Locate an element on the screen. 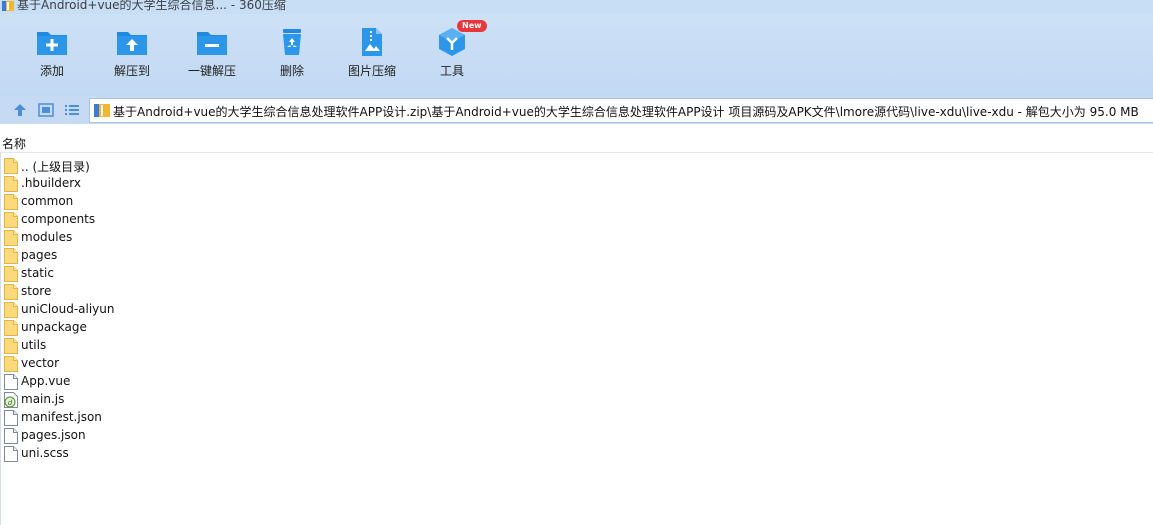 The width and height of the screenshot is (1153, 525). add-button: 添加 is located at coordinates (52, 53).